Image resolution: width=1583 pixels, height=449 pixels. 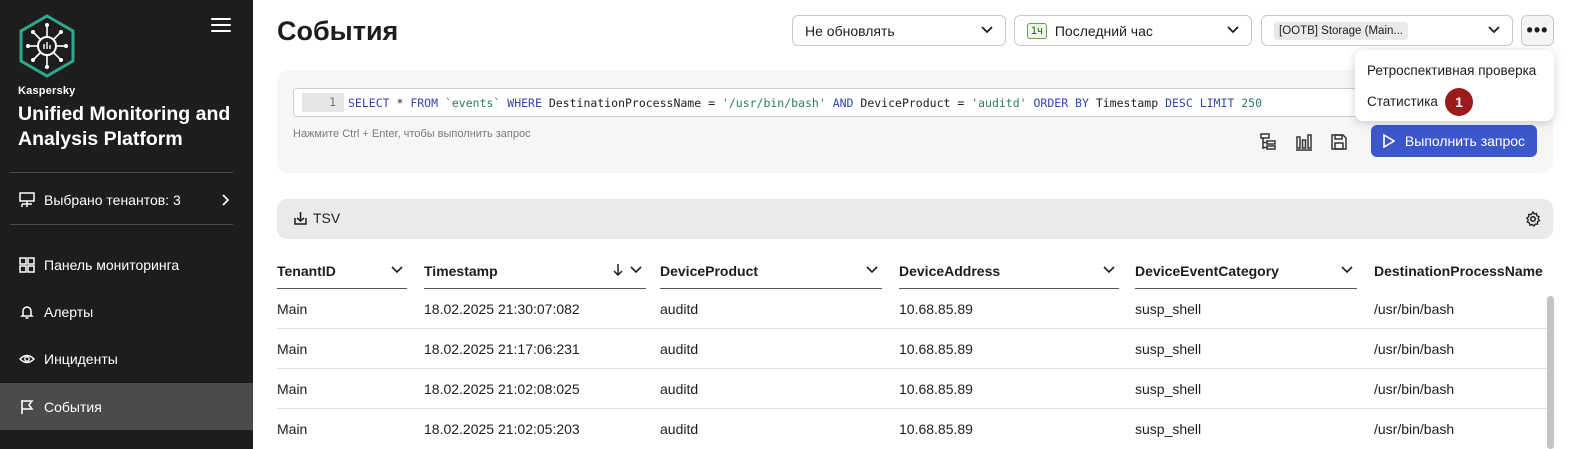 I want to click on column-header-destinationprocessname: DestinationProcessName, so click(x=1463, y=271).